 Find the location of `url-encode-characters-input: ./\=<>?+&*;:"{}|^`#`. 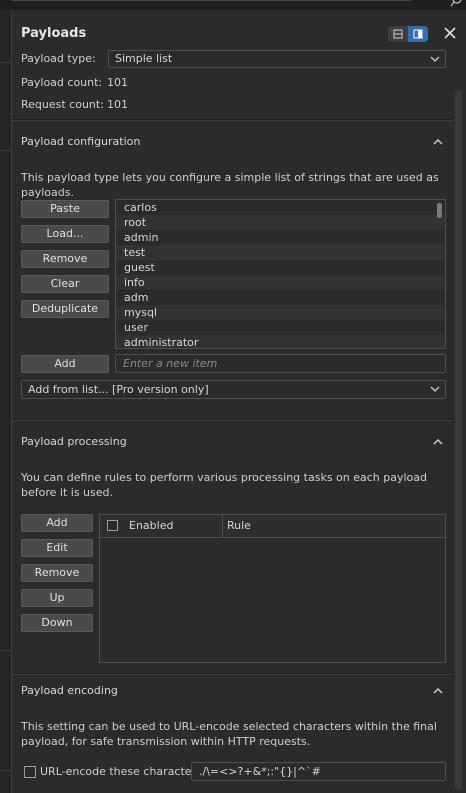

url-encode-characters-input: ./\=<>?+&*;:"{}|^`# is located at coordinates (318, 771).